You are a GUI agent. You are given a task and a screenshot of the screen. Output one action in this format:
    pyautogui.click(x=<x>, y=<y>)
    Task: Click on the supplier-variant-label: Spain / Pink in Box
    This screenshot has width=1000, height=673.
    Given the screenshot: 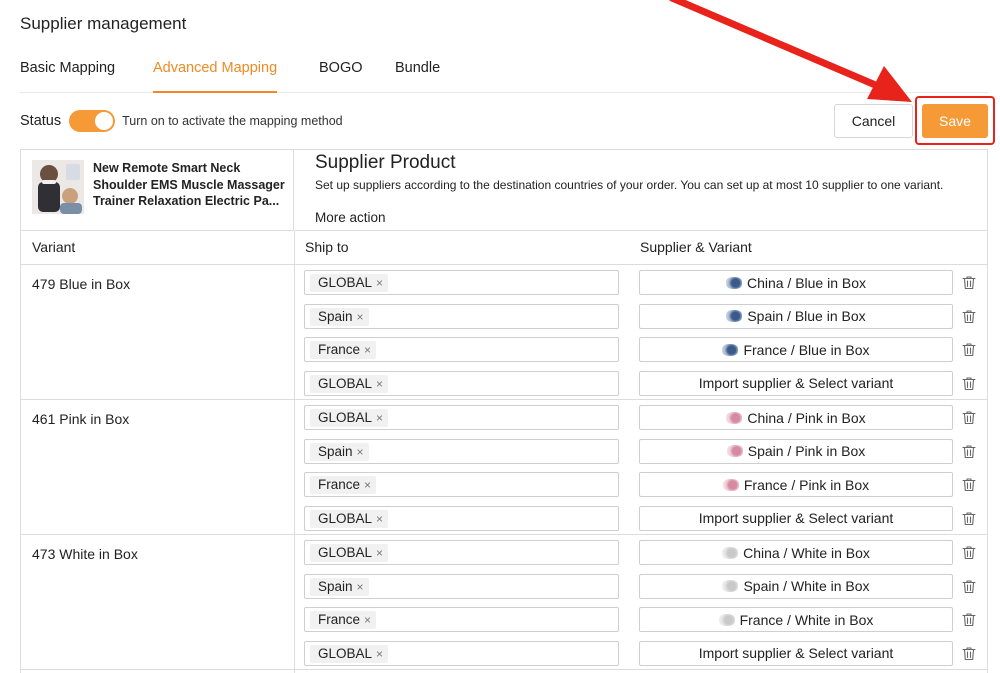 What is the action you would take?
    pyautogui.click(x=806, y=451)
    